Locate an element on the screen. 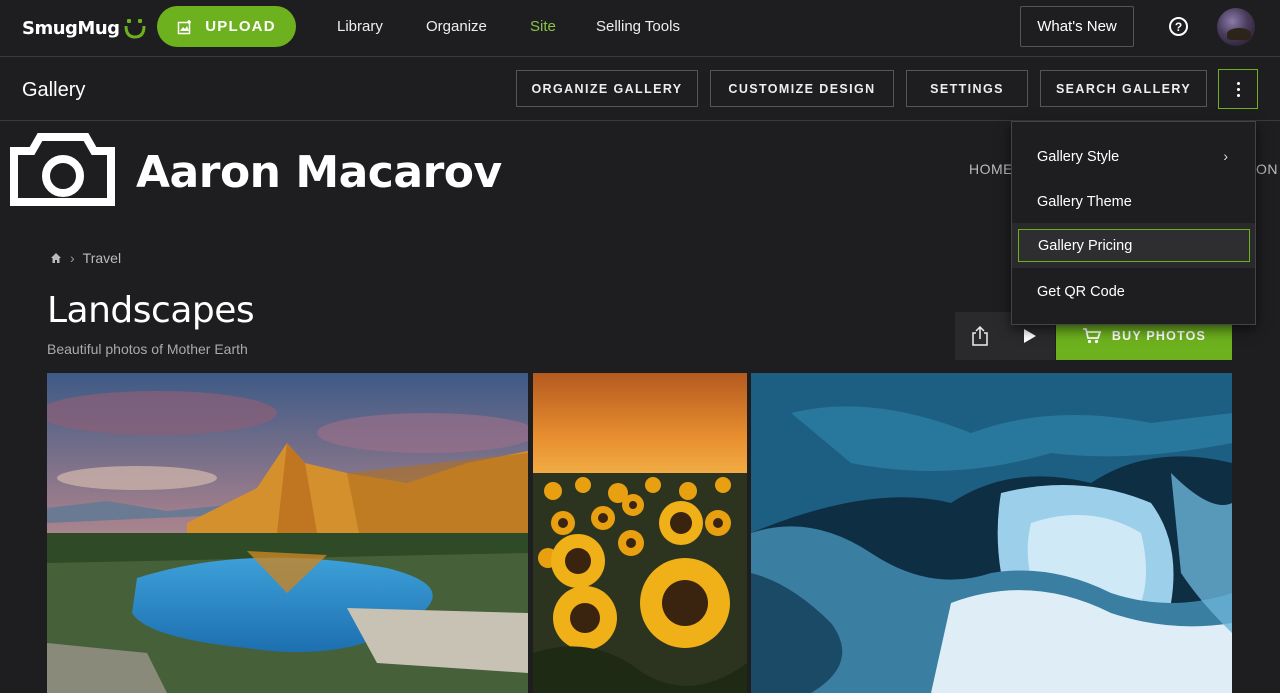 The image size is (1280, 693). customize-design-label: CUSTOMIZE DESIGN is located at coordinates (802, 88).